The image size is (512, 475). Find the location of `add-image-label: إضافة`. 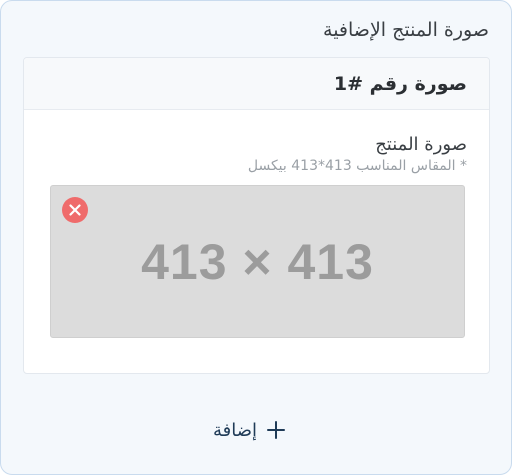

add-image-label: إضافة is located at coordinates (235, 430).